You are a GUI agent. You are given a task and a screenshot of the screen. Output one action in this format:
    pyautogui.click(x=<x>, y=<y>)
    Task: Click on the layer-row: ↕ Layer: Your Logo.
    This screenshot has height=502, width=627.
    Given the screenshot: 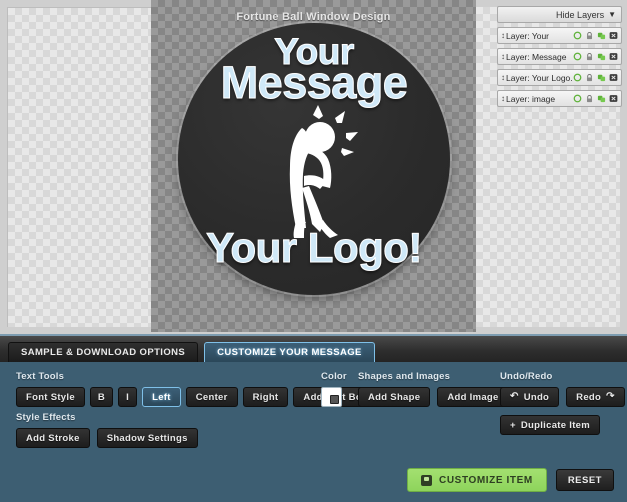 What is the action you would take?
    pyautogui.click(x=559, y=77)
    